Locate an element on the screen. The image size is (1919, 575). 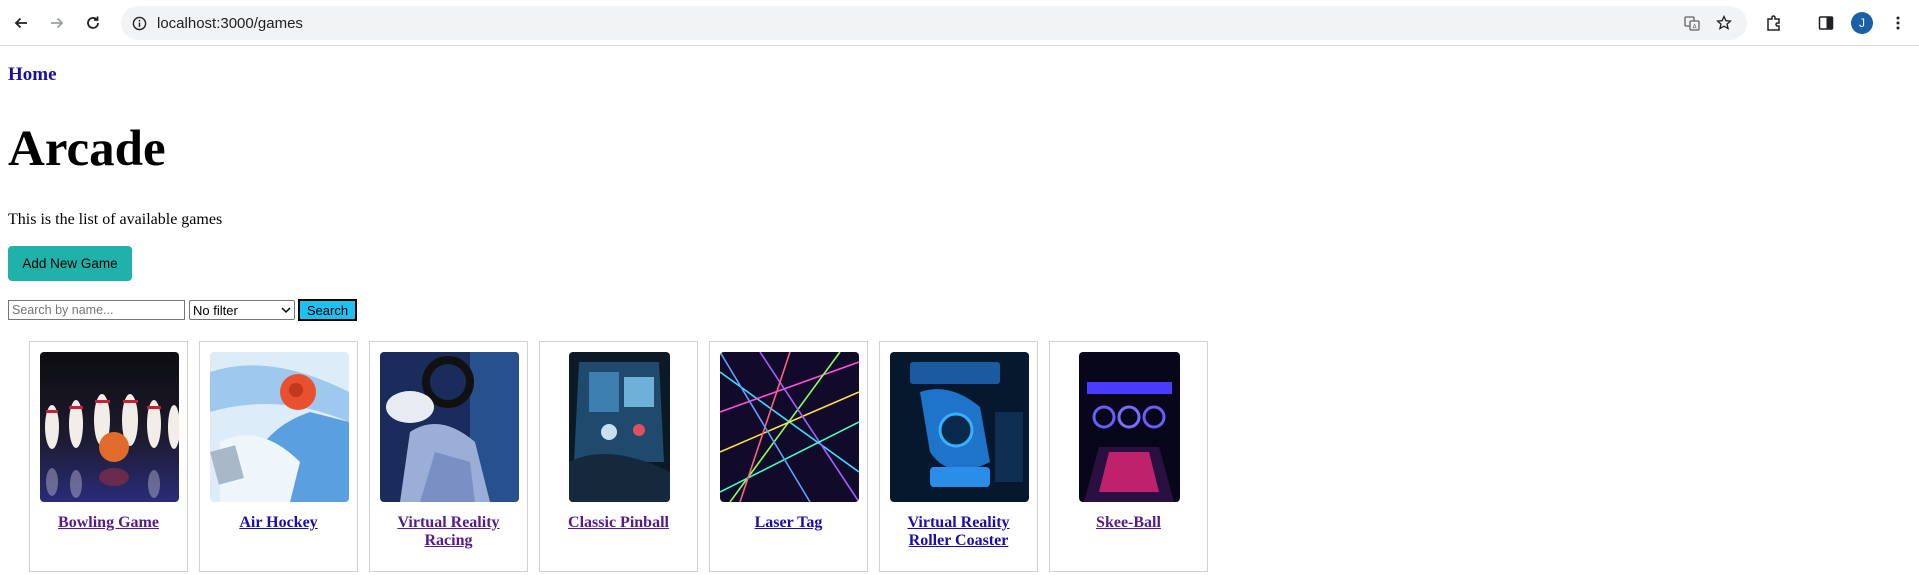
game-title-link: Virtual Reality Roller Coaster is located at coordinates (958, 532).